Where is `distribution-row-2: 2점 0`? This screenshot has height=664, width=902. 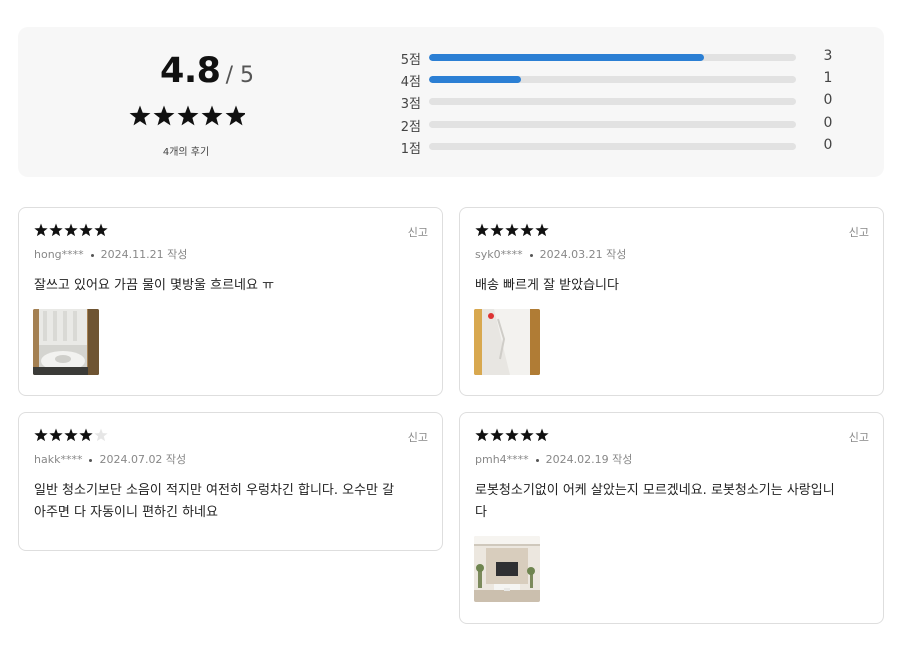 distribution-row-2: 2점 0 is located at coordinates (618, 124).